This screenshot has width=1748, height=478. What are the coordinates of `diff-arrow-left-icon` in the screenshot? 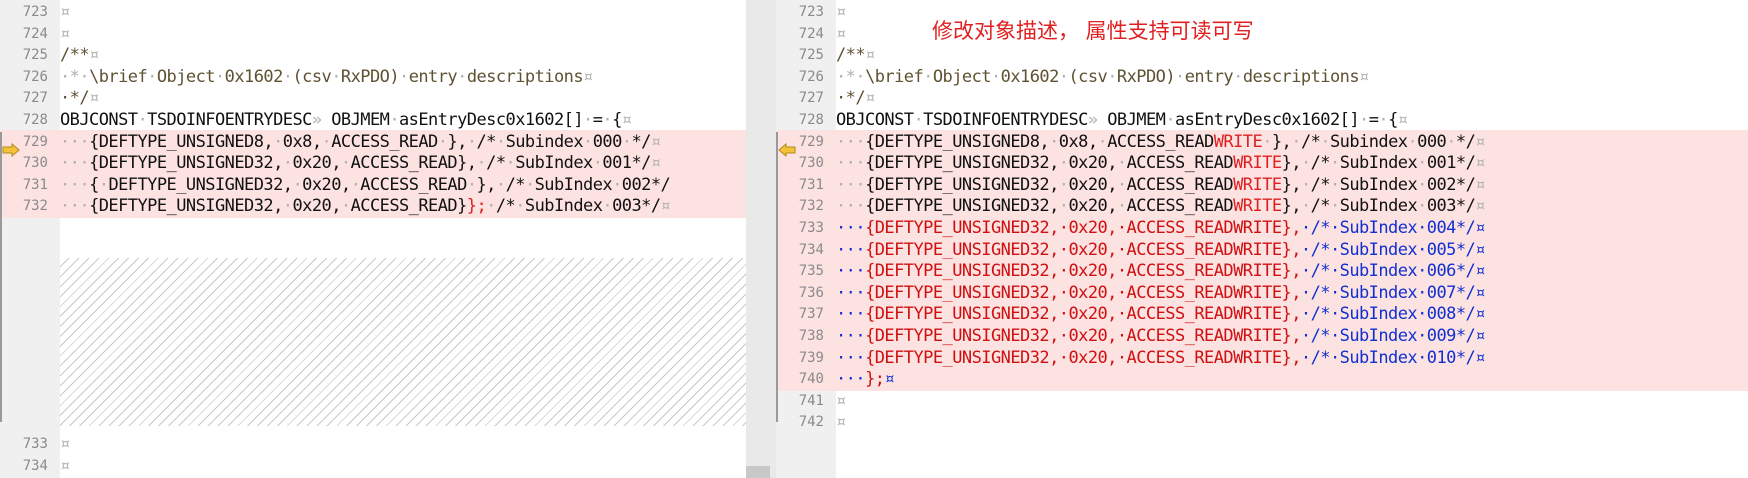 It's located at (787, 150).